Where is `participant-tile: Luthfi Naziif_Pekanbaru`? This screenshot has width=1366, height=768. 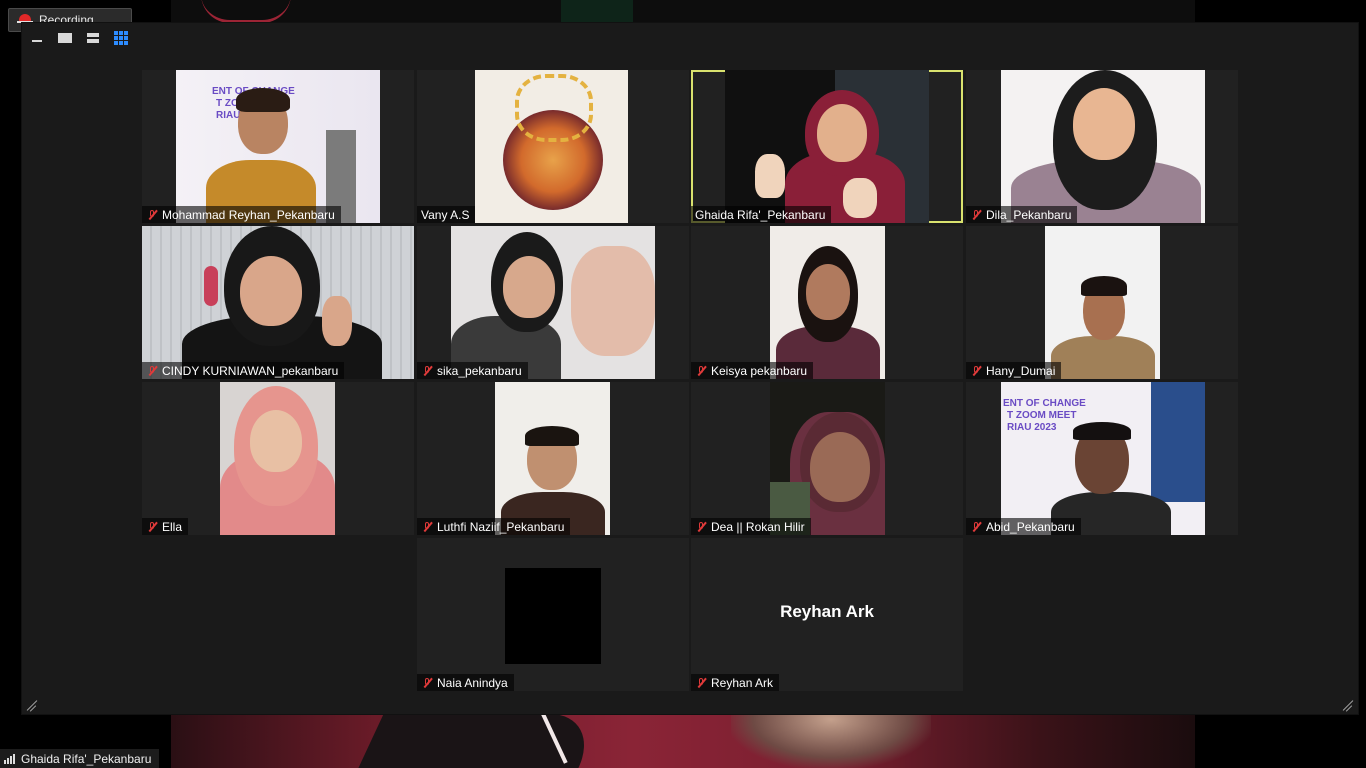
participant-tile: Luthfi Naziif_Pekanbaru is located at coordinates (553, 458).